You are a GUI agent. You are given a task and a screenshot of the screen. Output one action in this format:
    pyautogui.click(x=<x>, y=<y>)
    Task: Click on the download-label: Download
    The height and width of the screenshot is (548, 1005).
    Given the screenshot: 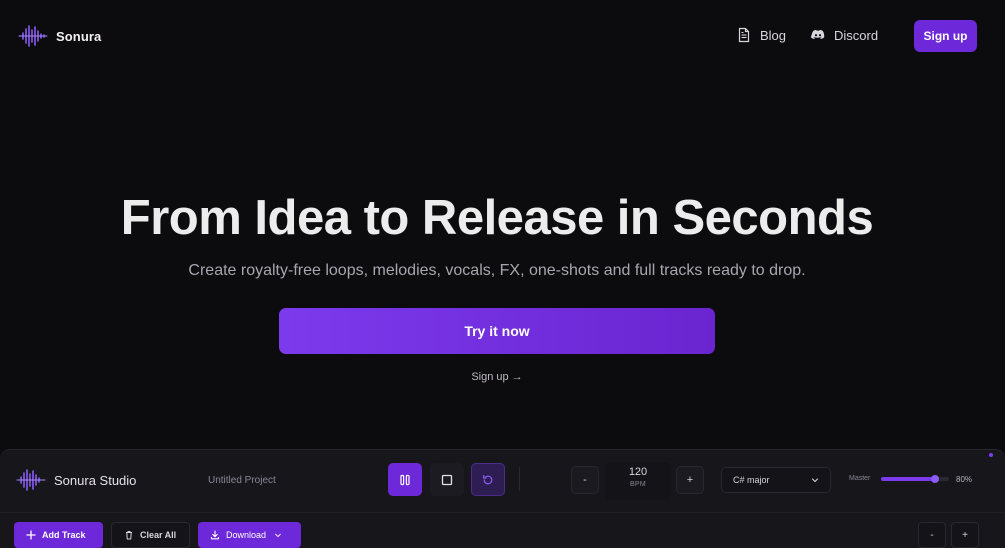 What is the action you would take?
    pyautogui.click(x=246, y=535)
    